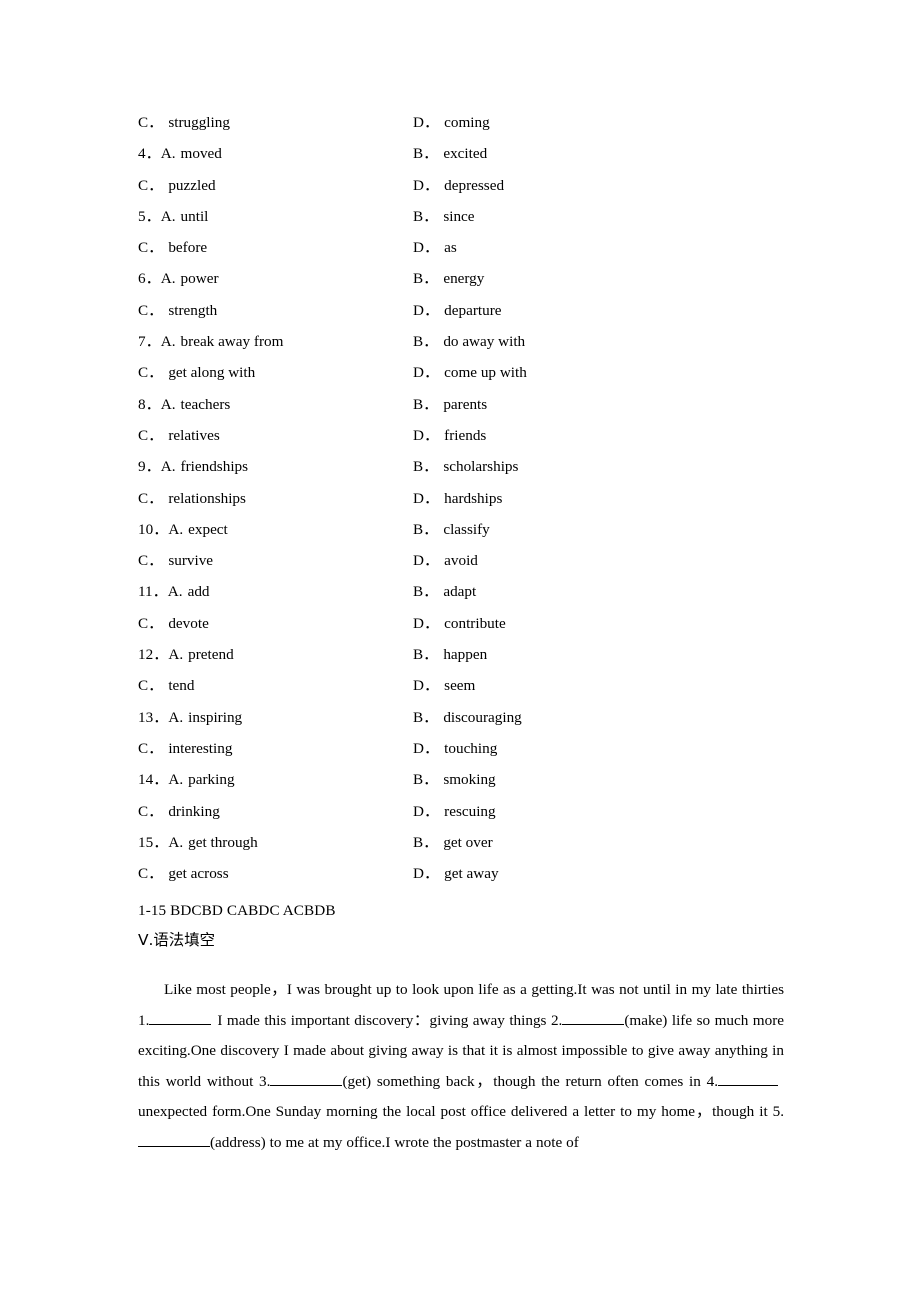  Describe the element at coordinates (471, 874) in the screenshot. I see `option-text: get away` at that location.